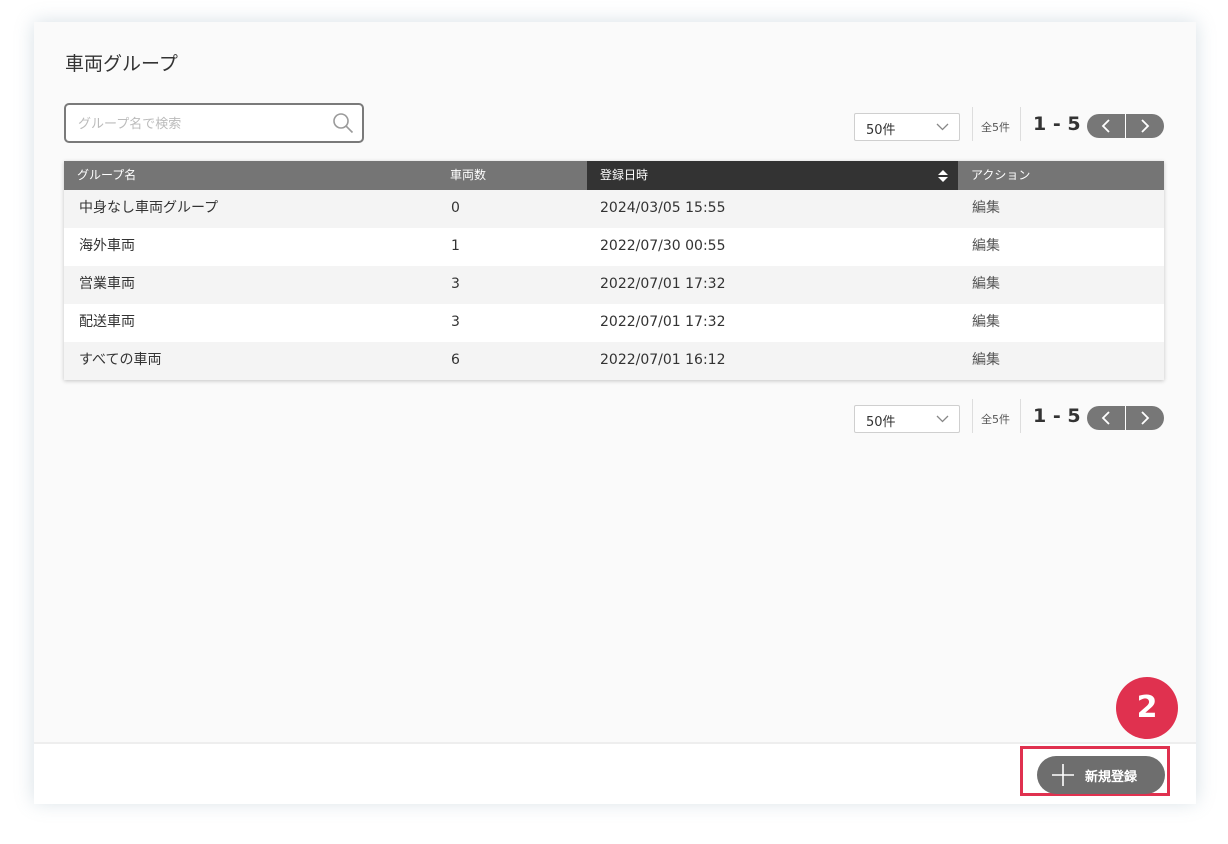  What do you see at coordinates (257, 175) in the screenshot?
I see `column-header-group-name: グループ名` at bounding box center [257, 175].